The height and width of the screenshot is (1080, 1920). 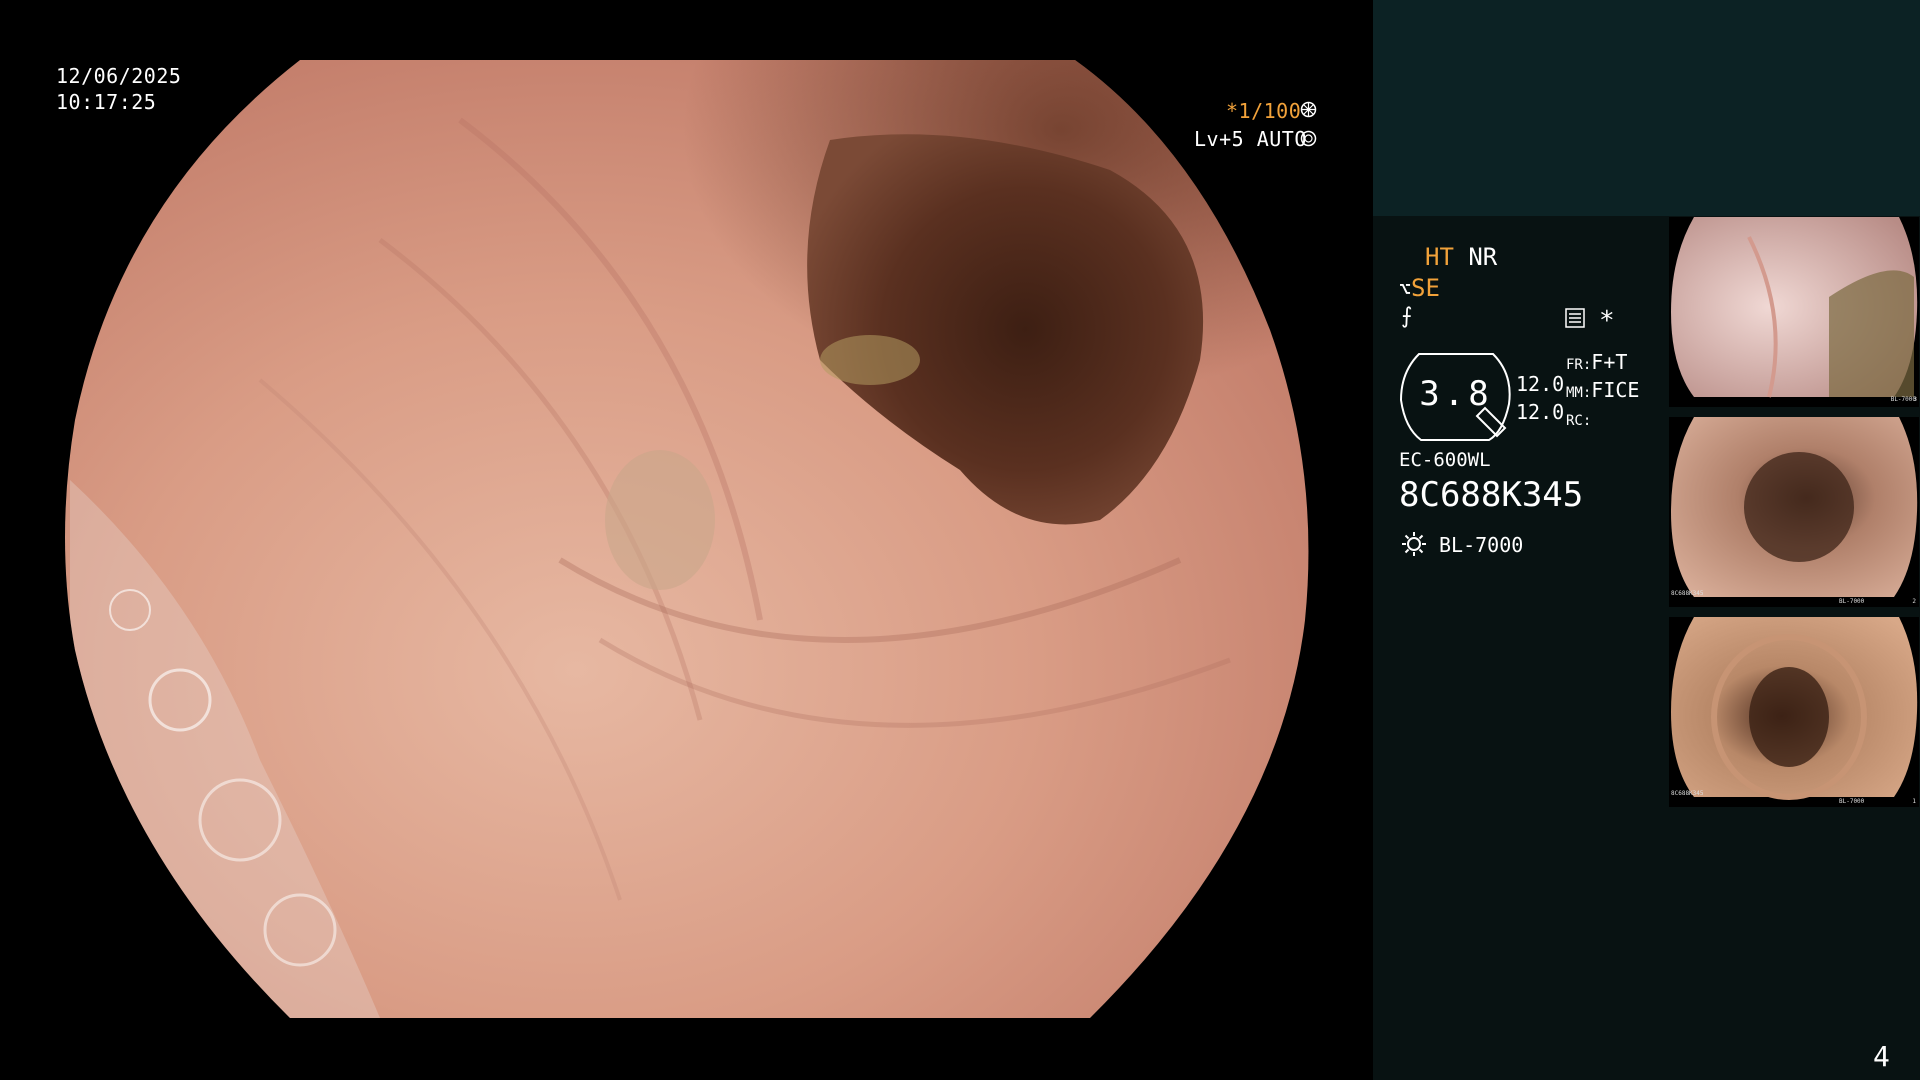 What do you see at coordinates (1250, 139) in the screenshot?
I see `level-label: Lv+5 AUTO` at bounding box center [1250, 139].